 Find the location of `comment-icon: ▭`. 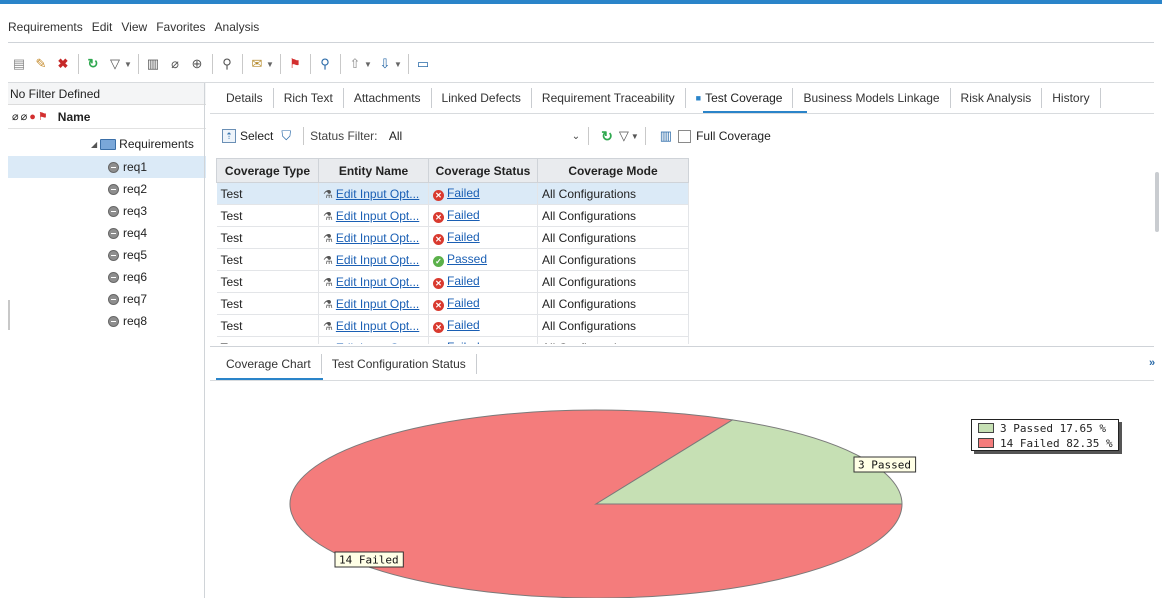

comment-icon: ▭ is located at coordinates (423, 64).